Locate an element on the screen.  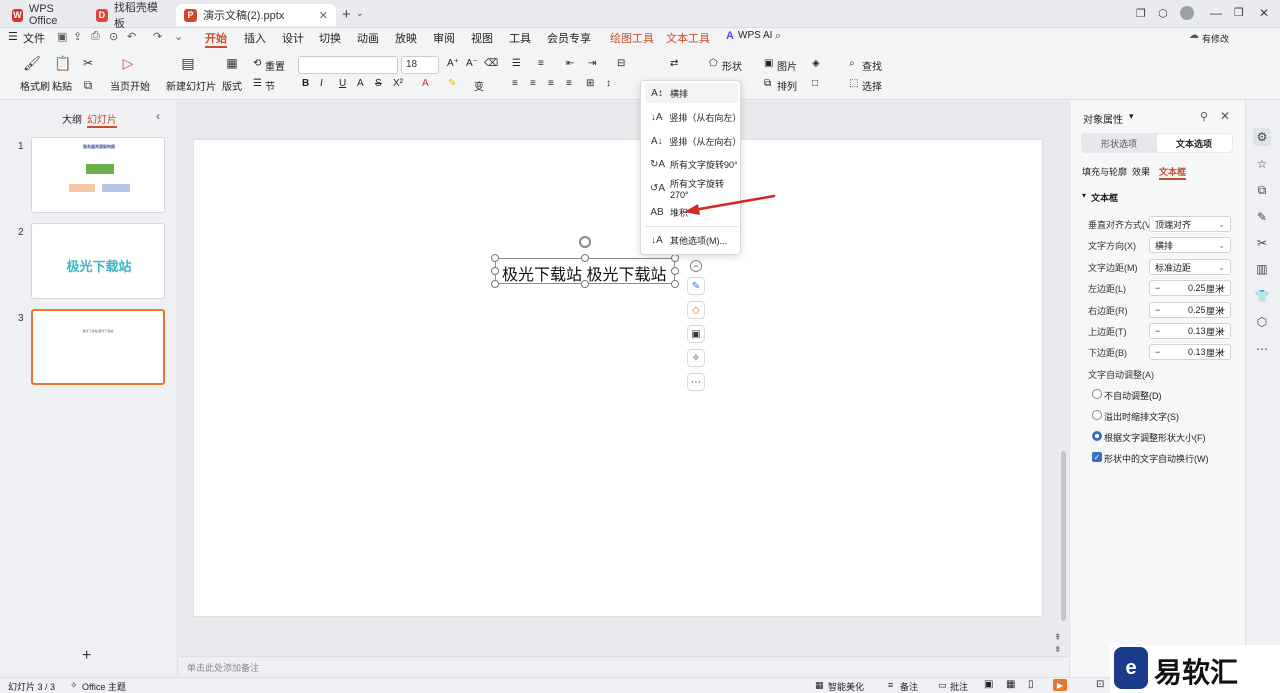
tab-transition: 切换 is located at coordinates (330, 38).